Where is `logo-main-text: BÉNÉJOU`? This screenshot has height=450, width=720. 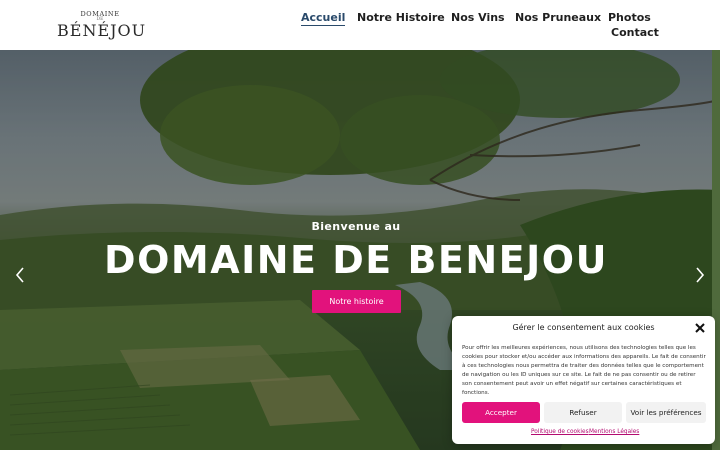 logo-main-text: BÉNÉJOU is located at coordinates (102, 30).